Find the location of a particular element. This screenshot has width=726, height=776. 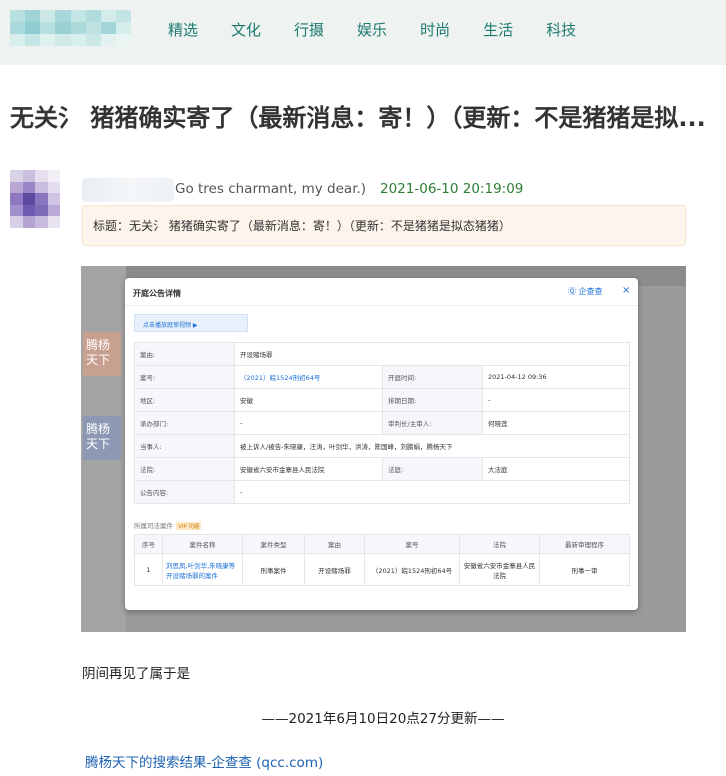

table-row: 当事人: 被上诉人/被告-朱晓康，汪涛，叶剑华，洪涛，陈国峰，刘鹏娟，腾杨天下 is located at coordinates (382, 446).